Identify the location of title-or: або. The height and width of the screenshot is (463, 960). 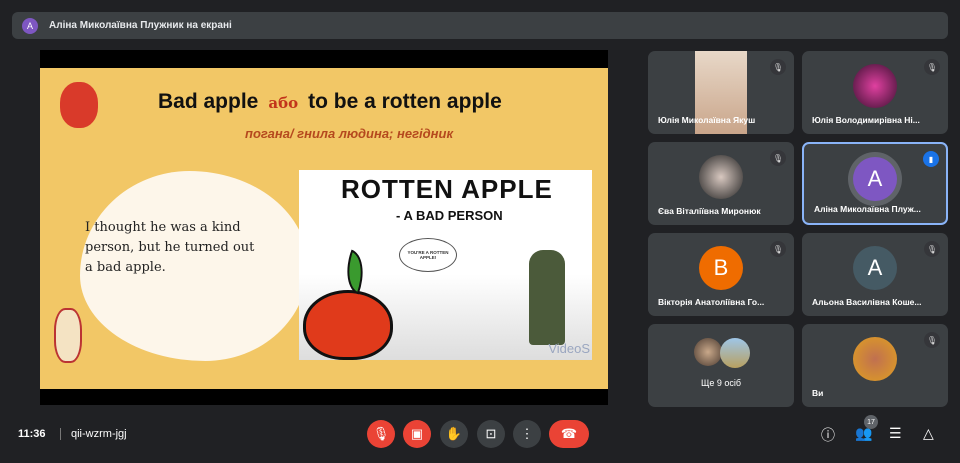
(283, 103).